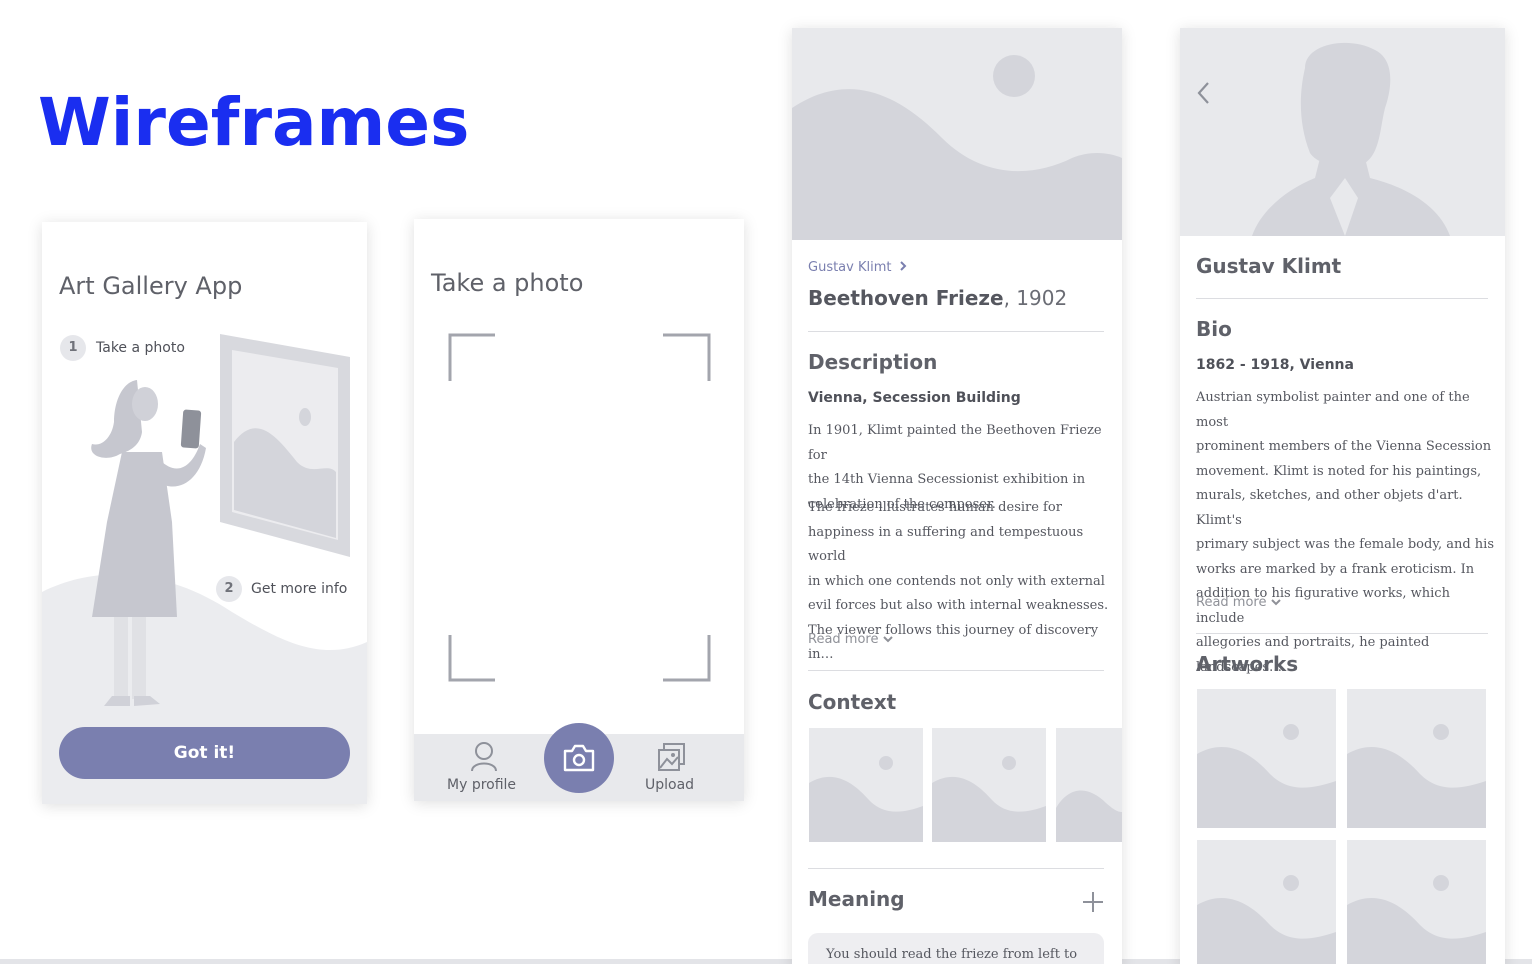 This screenshot has width=1532, height=964. Describe the element at coordinates (1269, 266) in the screenshot. I see `artist-name: Gustav Klimt` at that location.